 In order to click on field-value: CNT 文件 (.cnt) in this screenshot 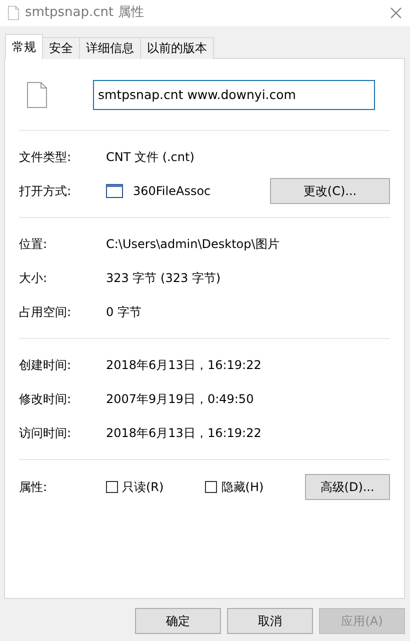, I will do `click(150, 157)`.